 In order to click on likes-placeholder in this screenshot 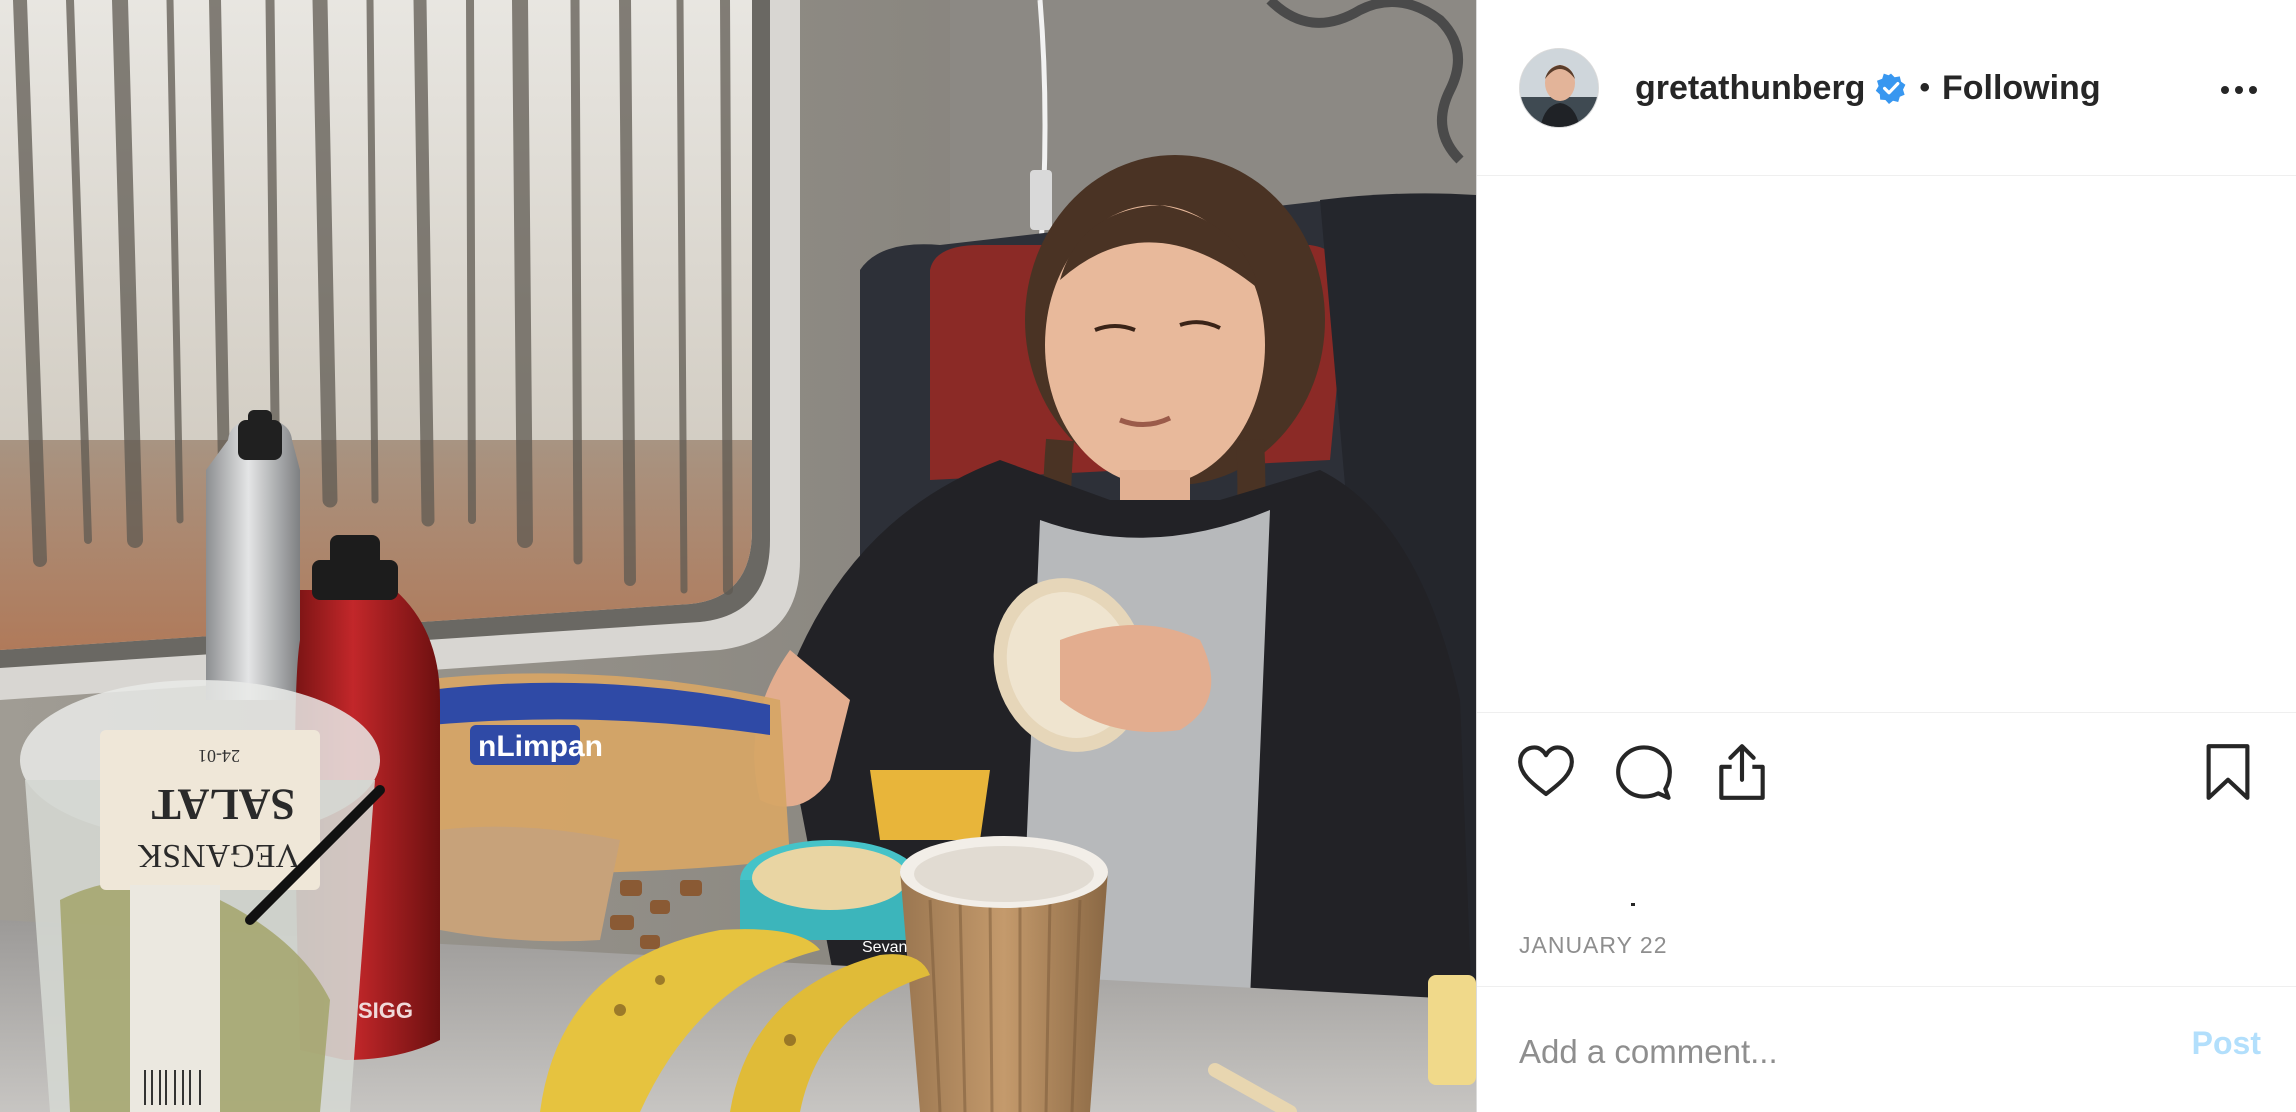, I will do `click(1633, 904)`.